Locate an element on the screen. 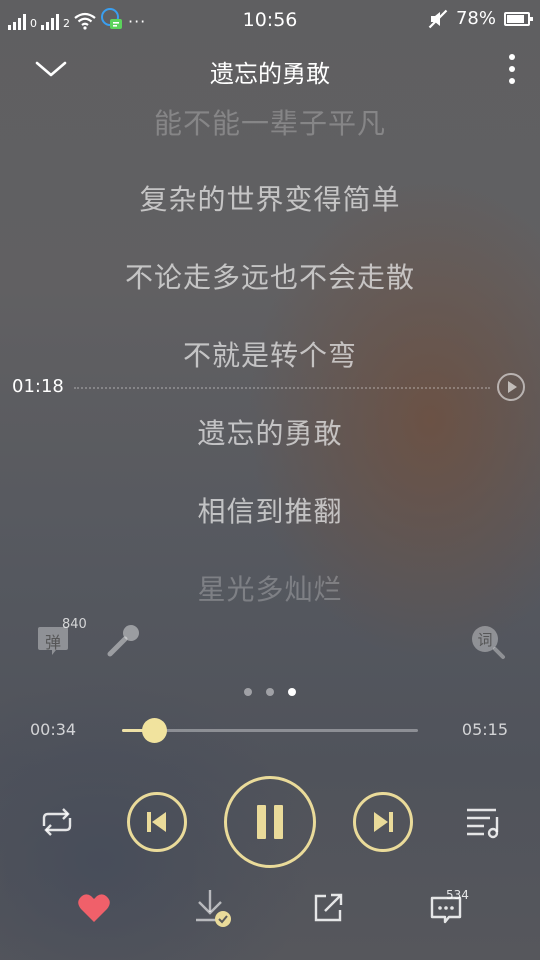 This screenshot has width=540, height=960. comment-count: 534 is located at coordinates (457, 895).